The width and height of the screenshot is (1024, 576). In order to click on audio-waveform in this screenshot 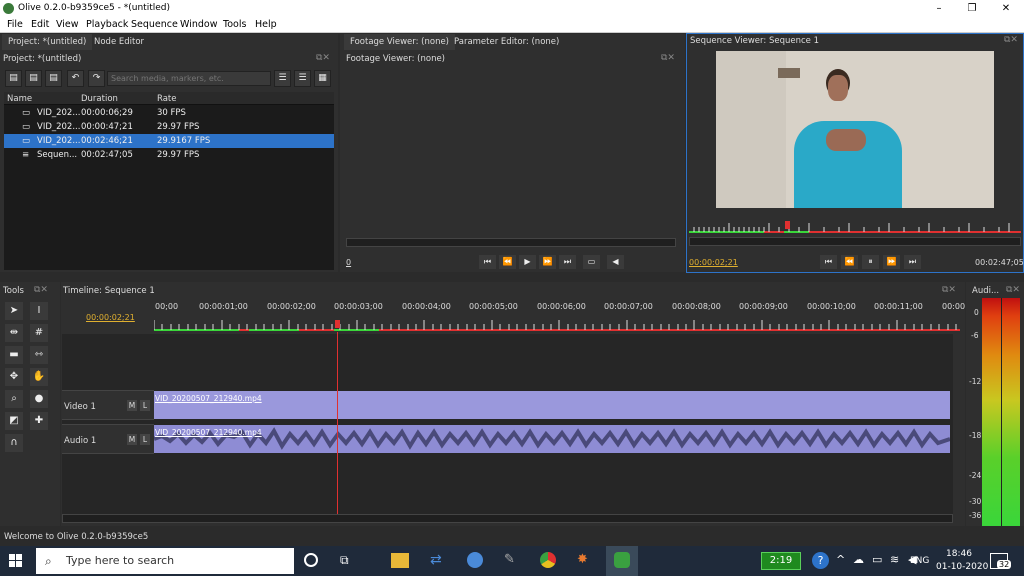, I will do `click(552, 438)`.